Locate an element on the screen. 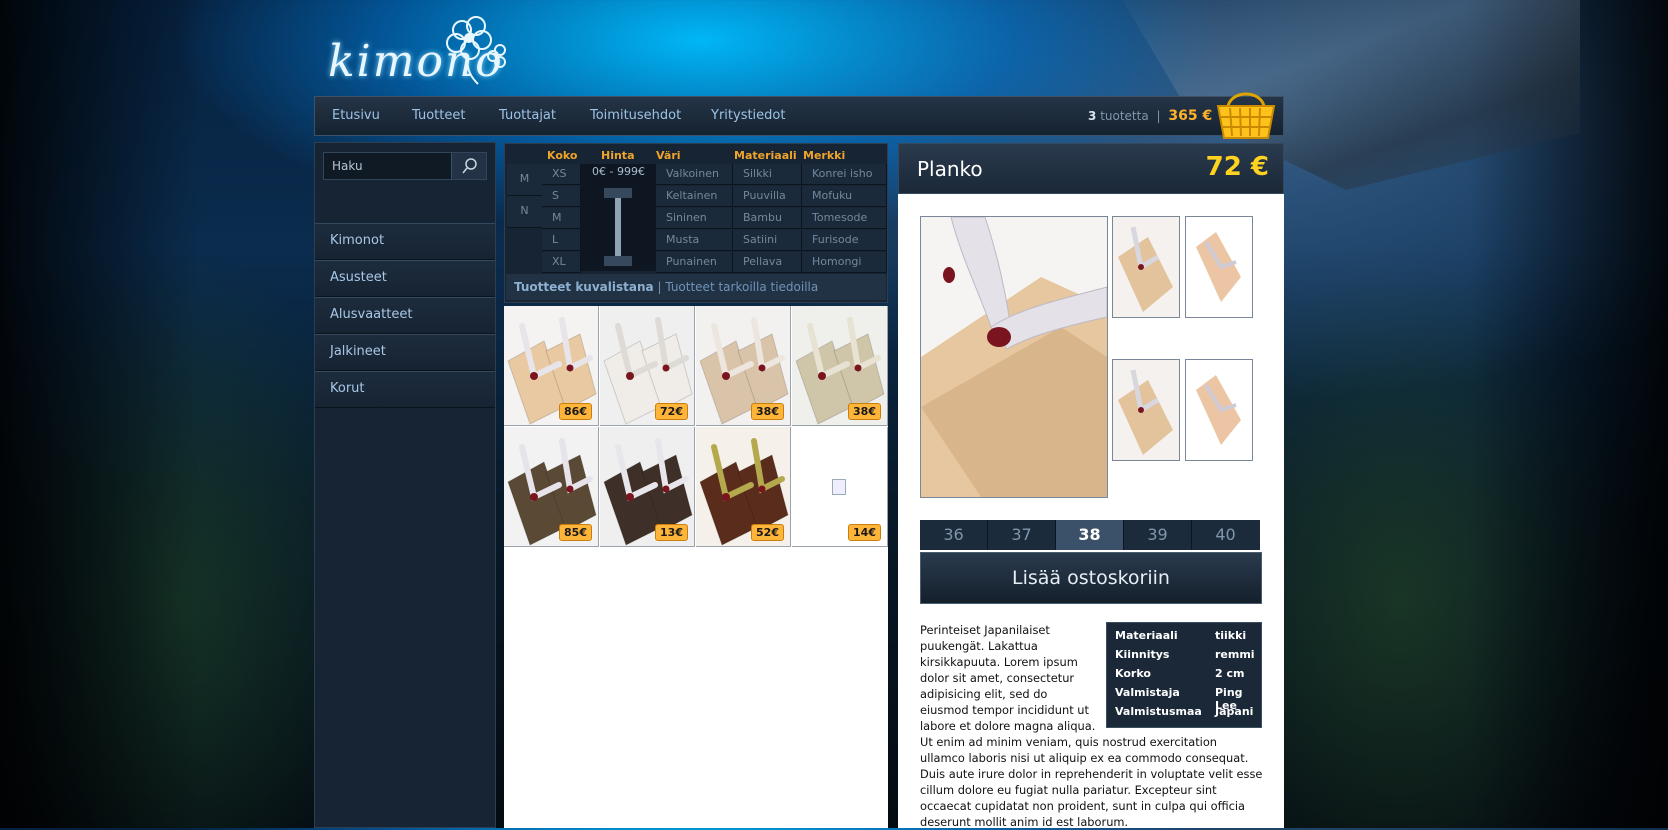  filter-gender-m: M is located at coordinates (524, 180).